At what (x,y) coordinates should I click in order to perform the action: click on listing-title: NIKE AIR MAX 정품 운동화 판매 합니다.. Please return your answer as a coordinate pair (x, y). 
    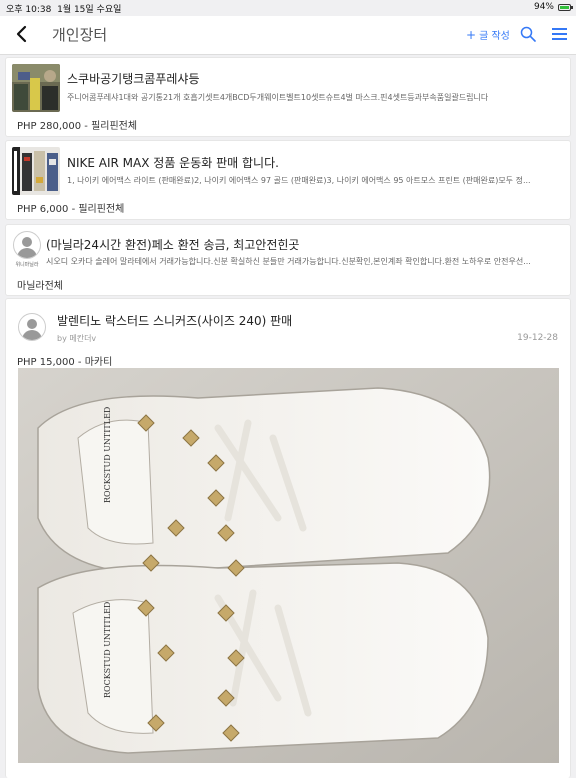
    Looking at the image, I should click on (173, 163).